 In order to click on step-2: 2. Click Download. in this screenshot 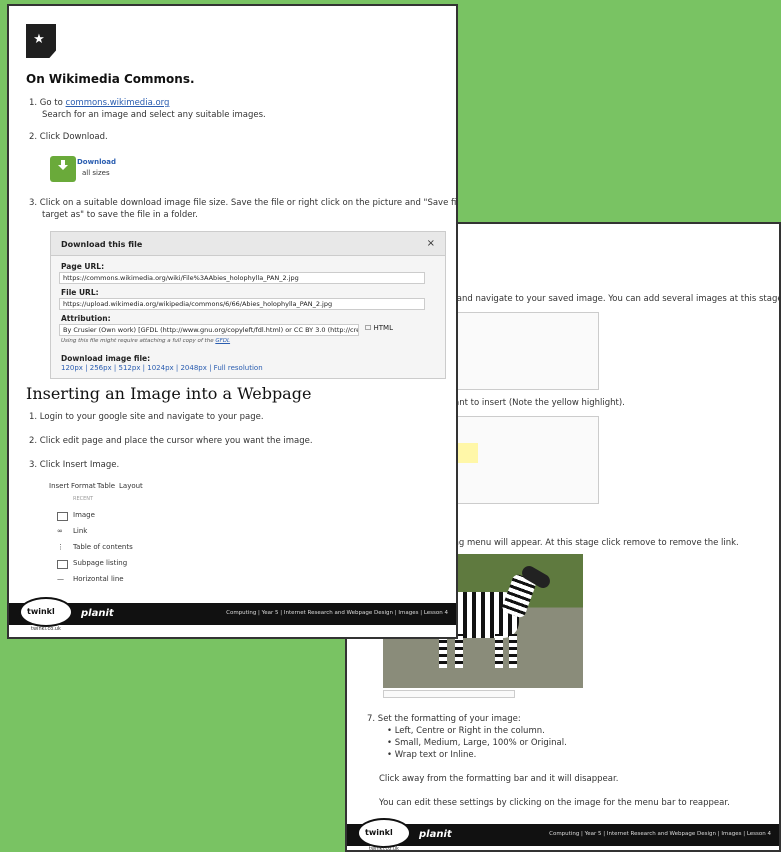, I will do `click(68, 137)`.